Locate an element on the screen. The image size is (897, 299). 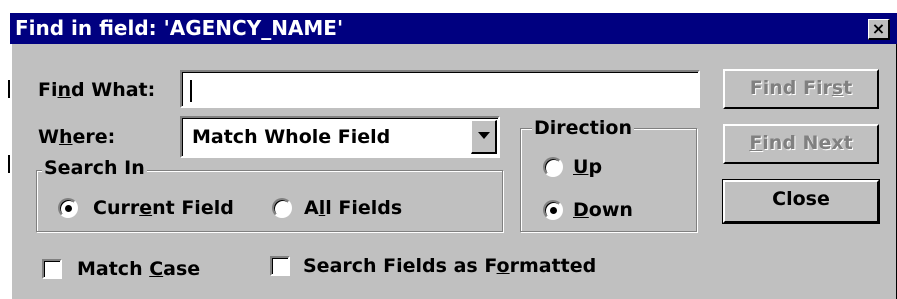
current-field-radio is located at coordinates (68, 208).